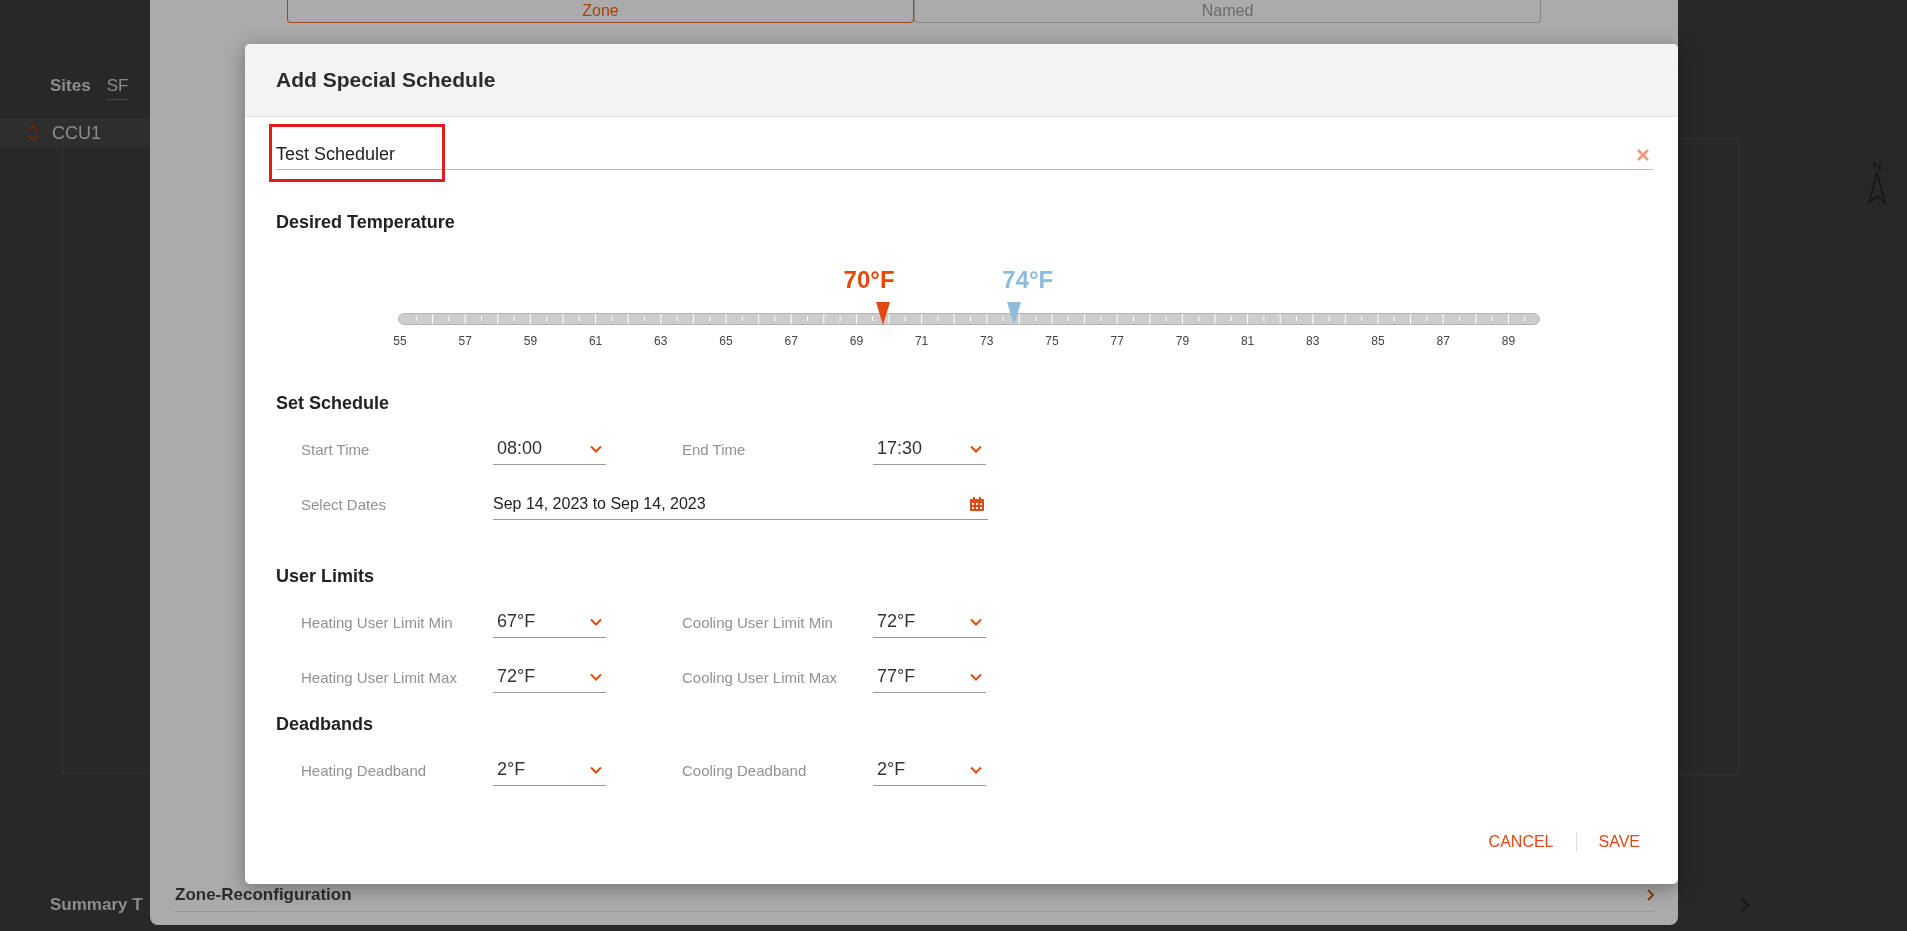  I want to click on section-heading: Zone-Reconfiguration, so click(263, 895).